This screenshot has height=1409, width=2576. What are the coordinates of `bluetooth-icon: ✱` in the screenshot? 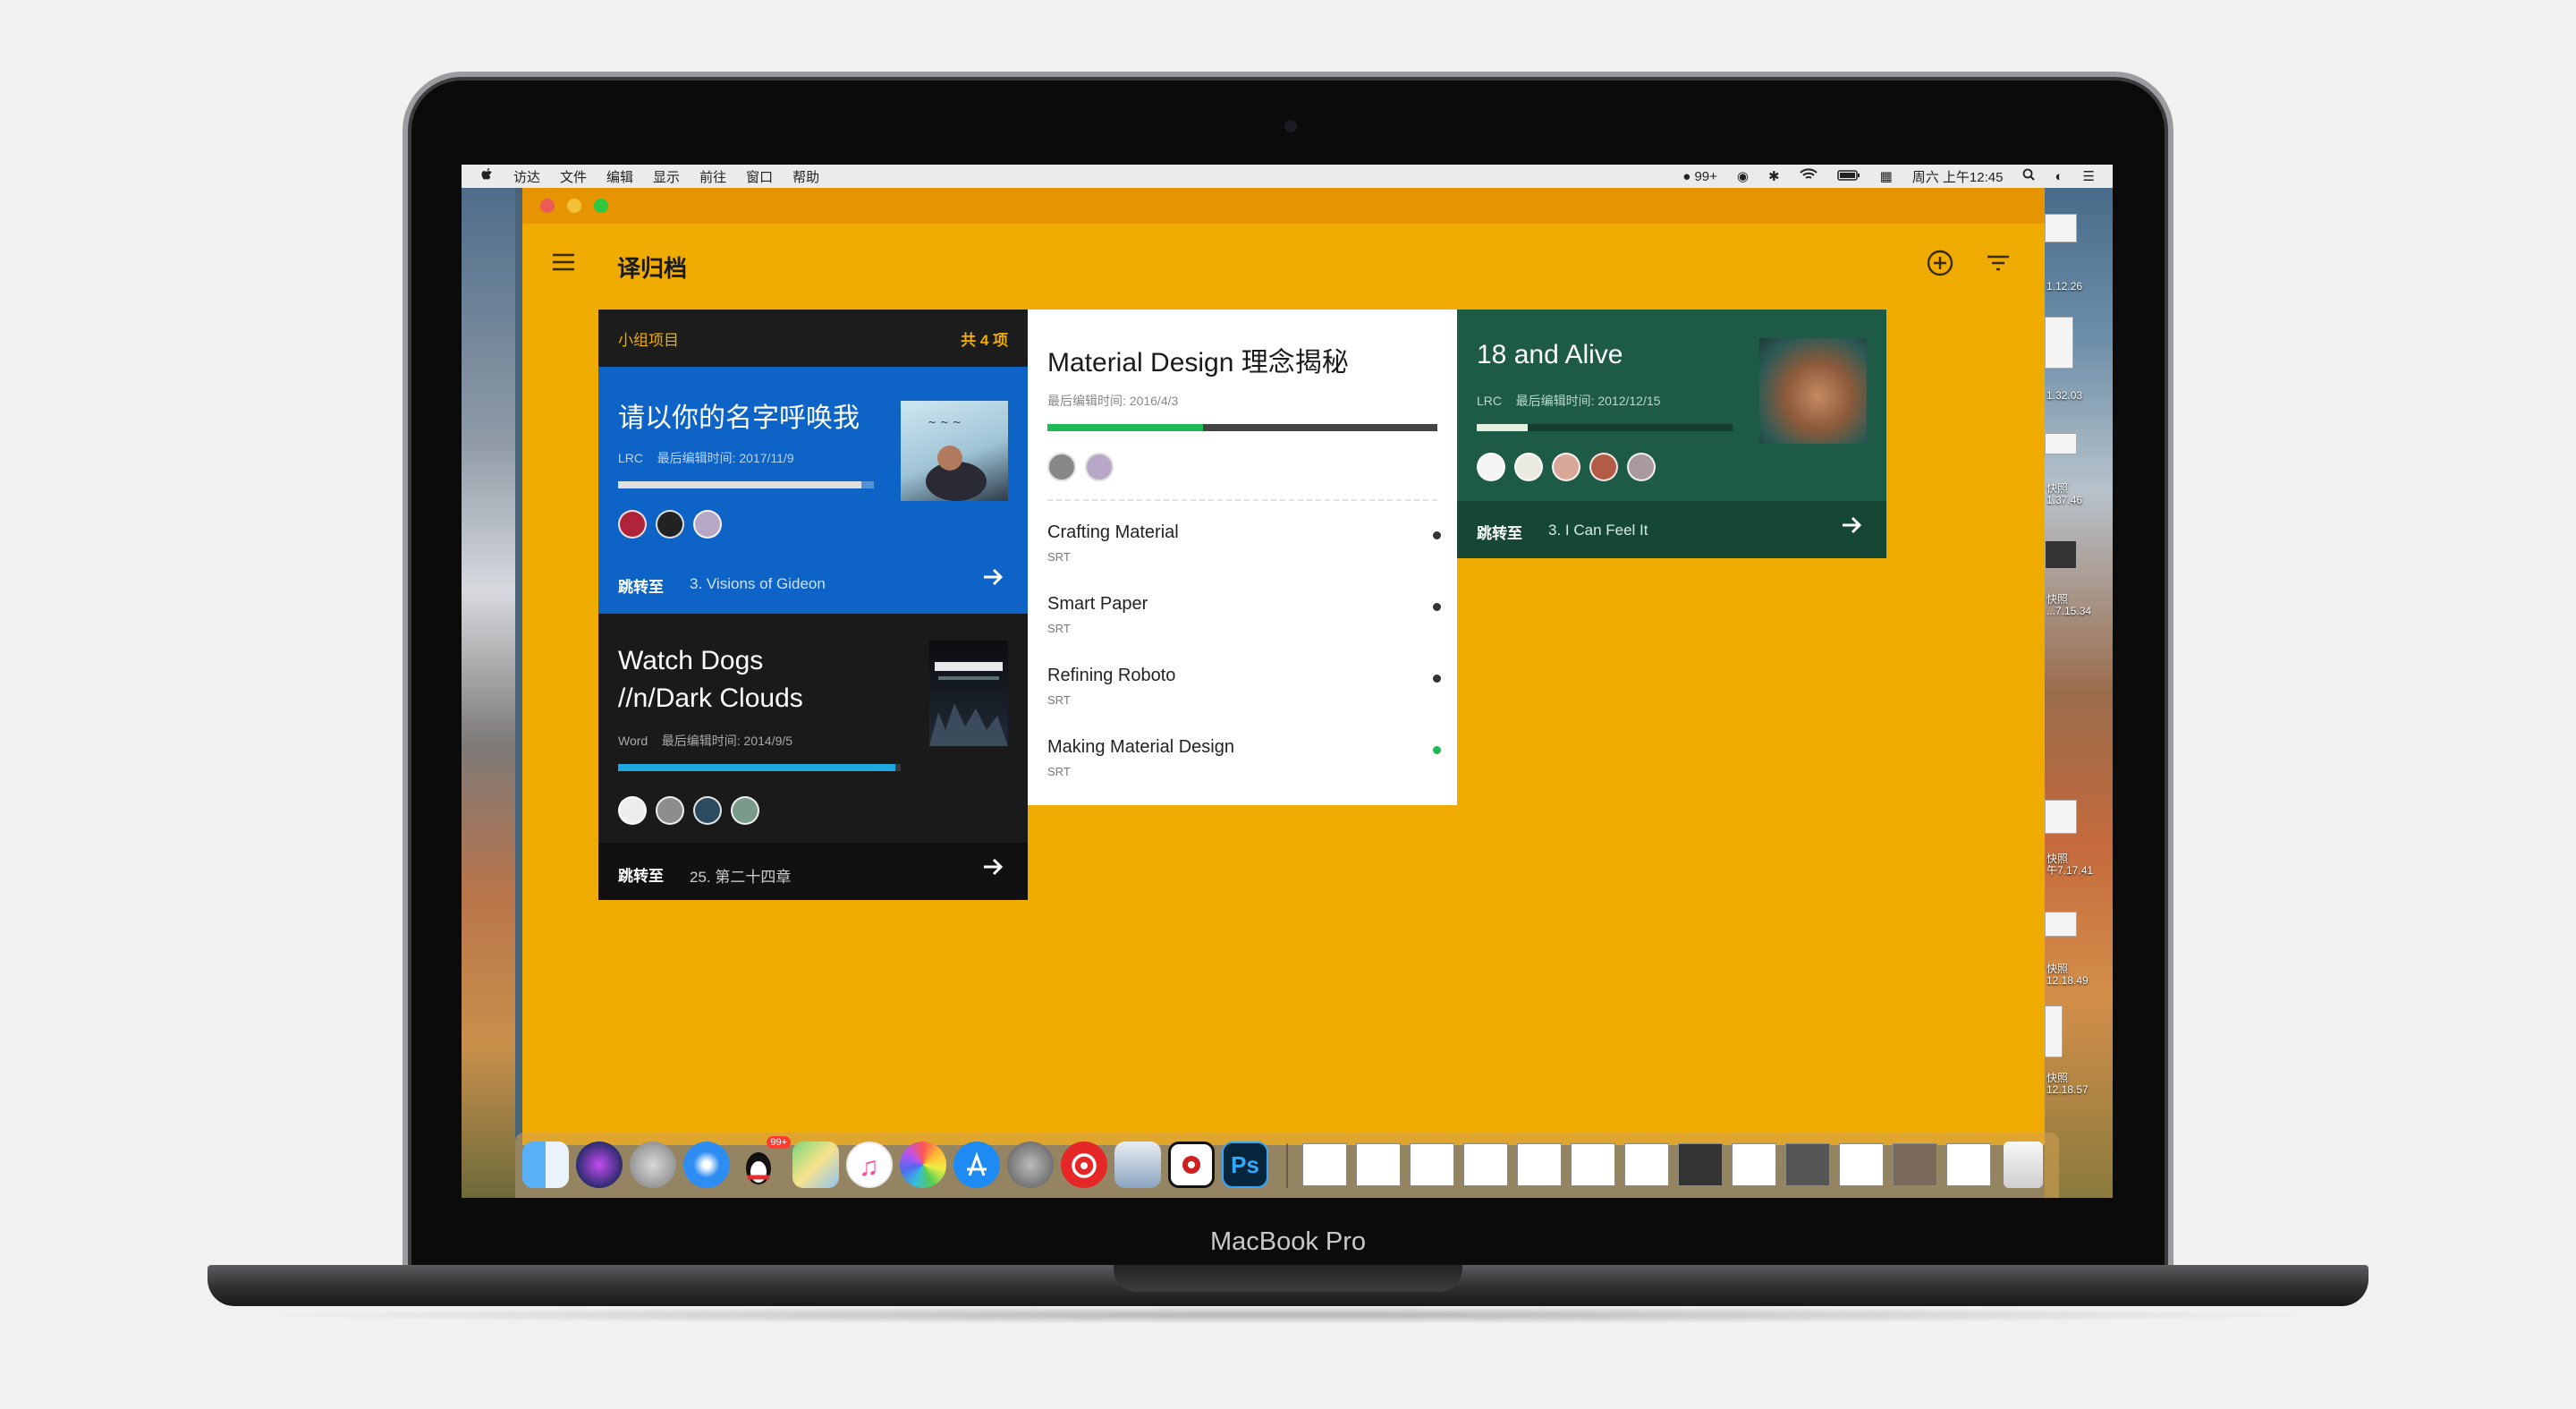 It's located at (1774, 176).